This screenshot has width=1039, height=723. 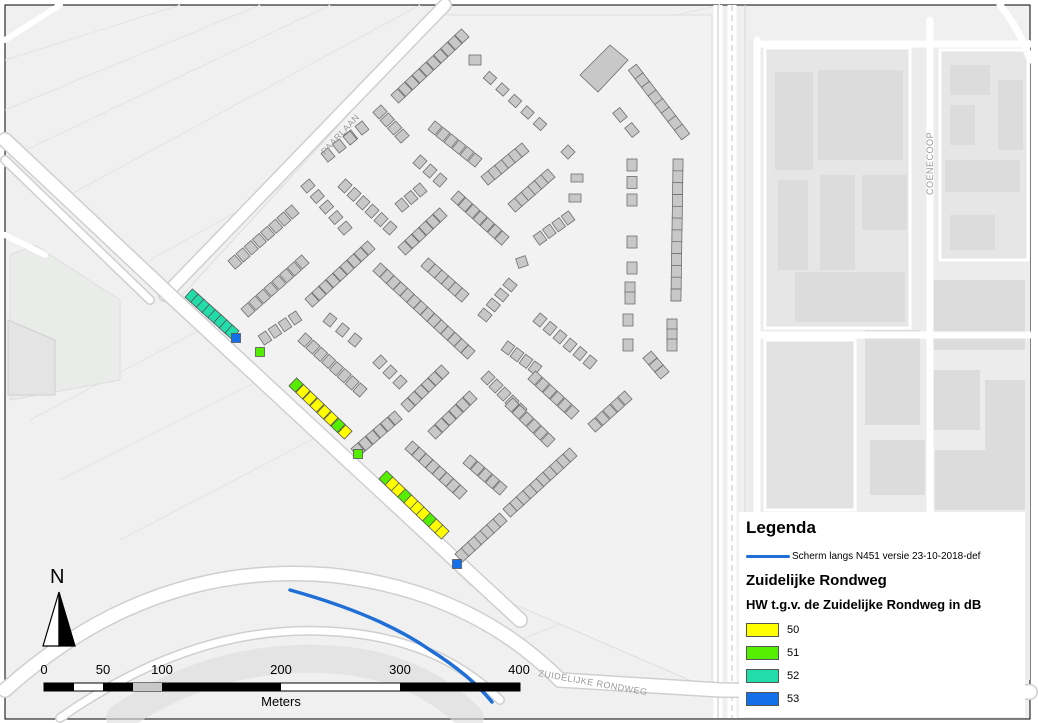 What do you see at coordinates (281, 701) in the screenshot?
I see `scale-units: Meters` at bounding box center [281, 701].